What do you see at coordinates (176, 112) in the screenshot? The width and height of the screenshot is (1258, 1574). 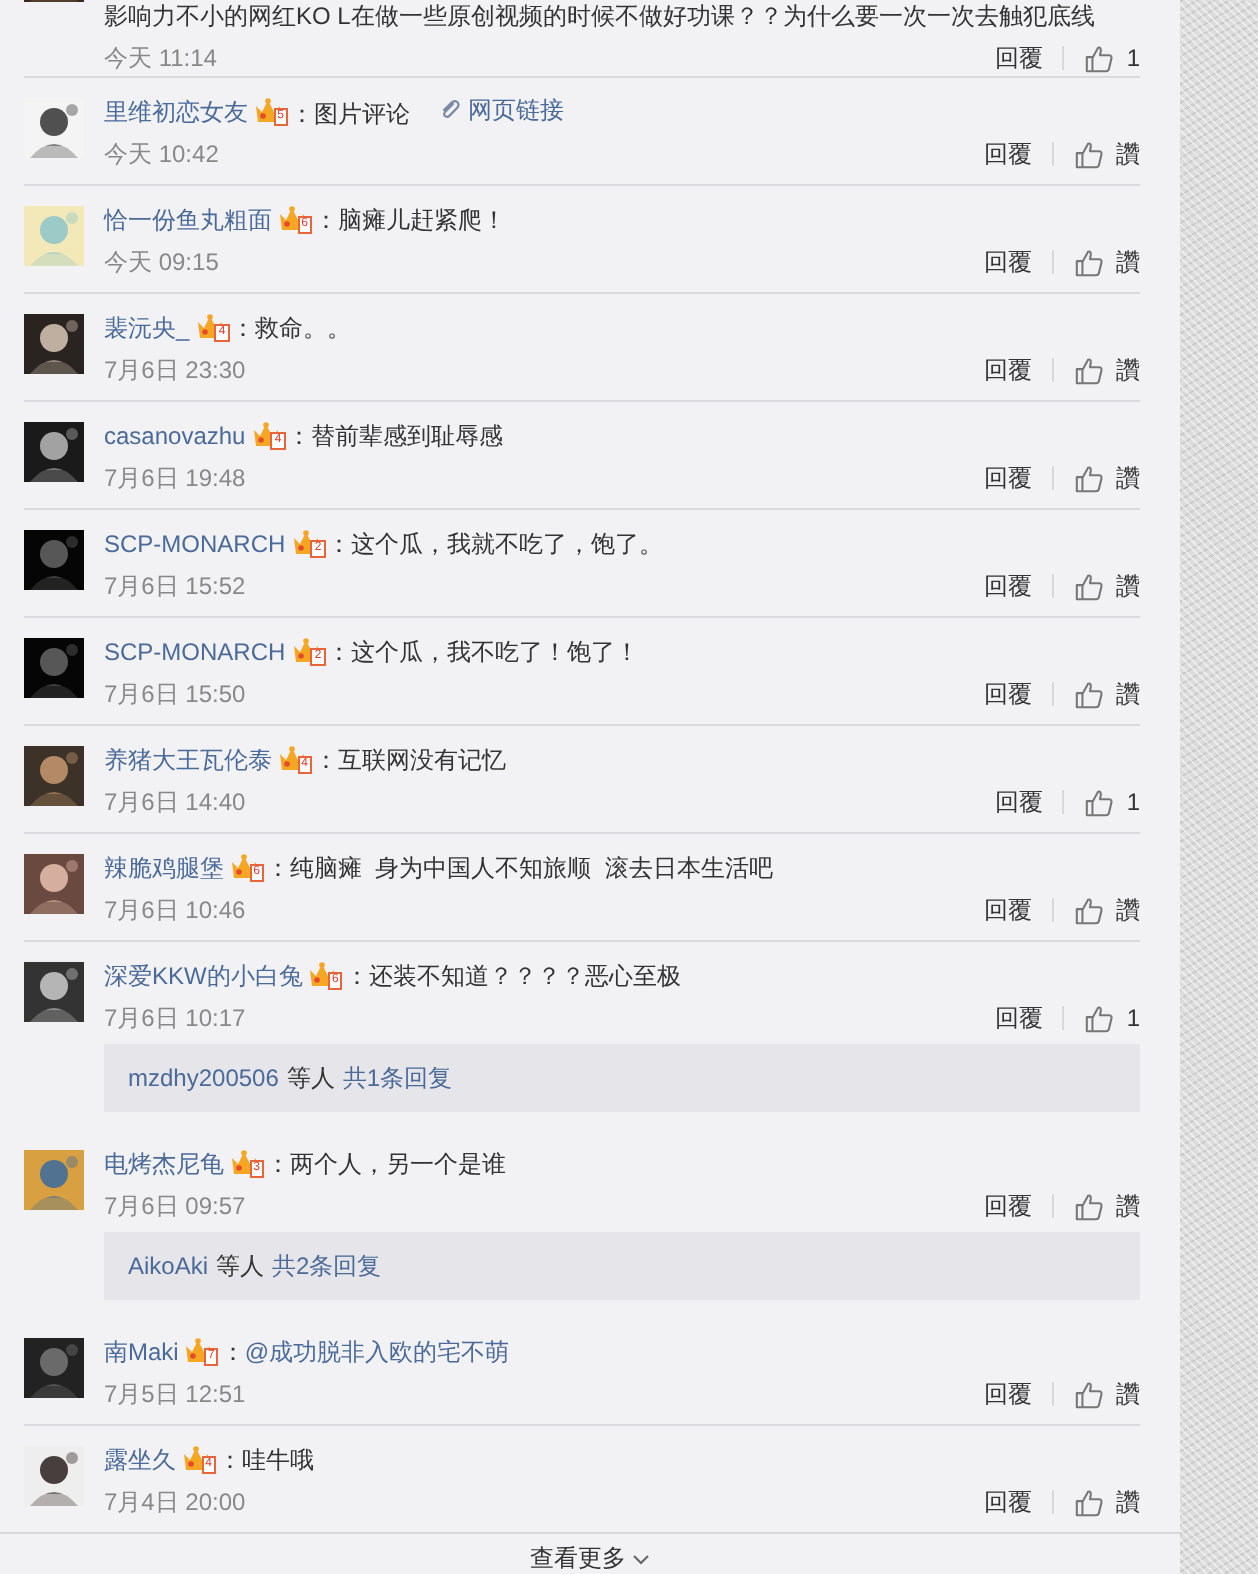 I see `user-name: 里维初恋女友` at bounding box center [176, 112].